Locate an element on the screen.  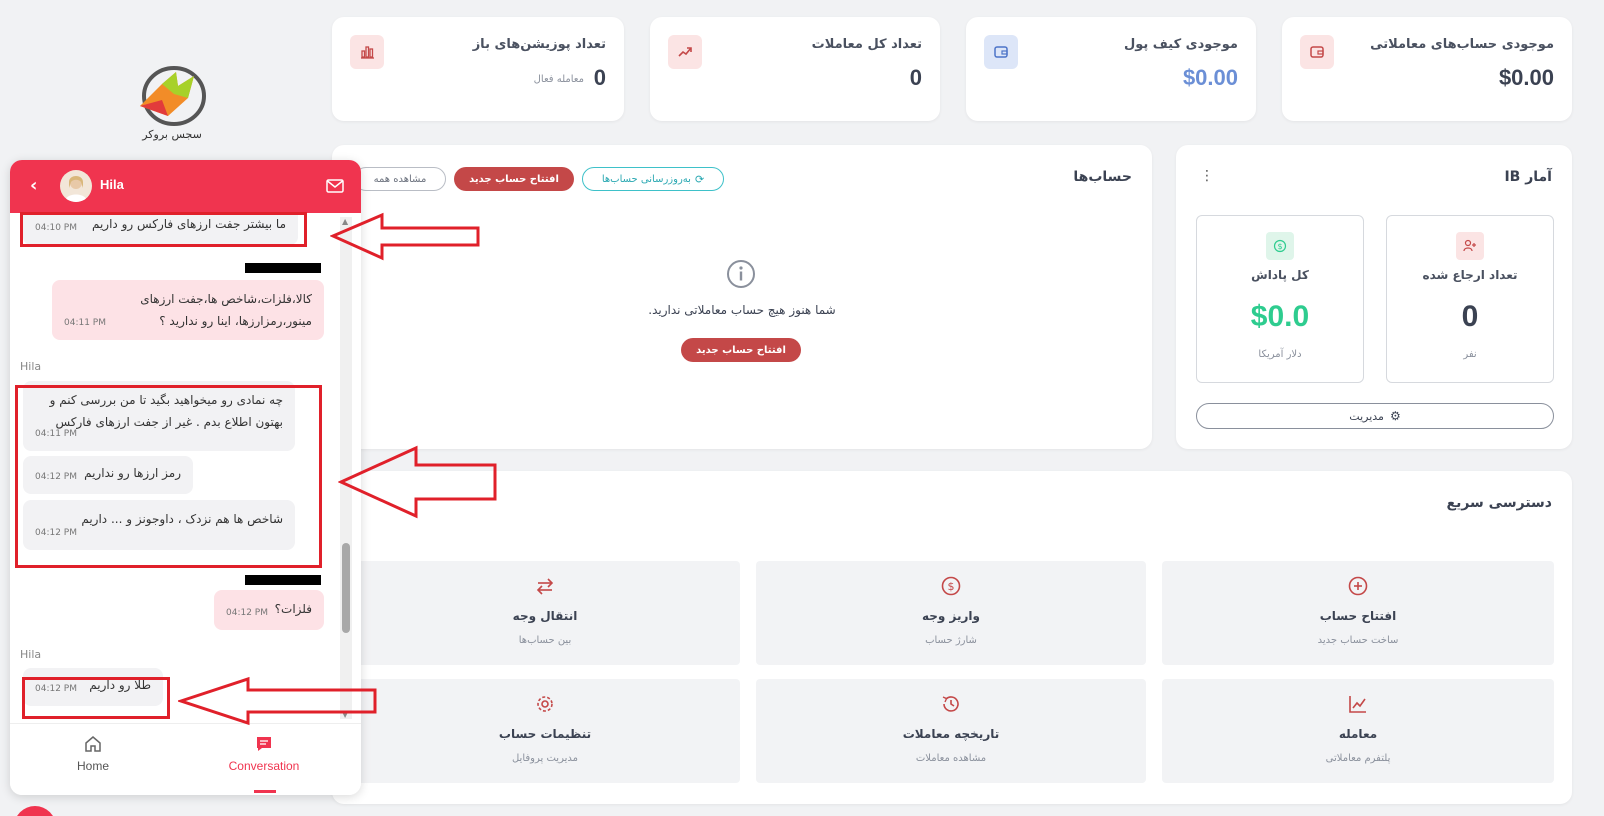
chat-footer: Home Conversation is located at coordinates (185, 759).